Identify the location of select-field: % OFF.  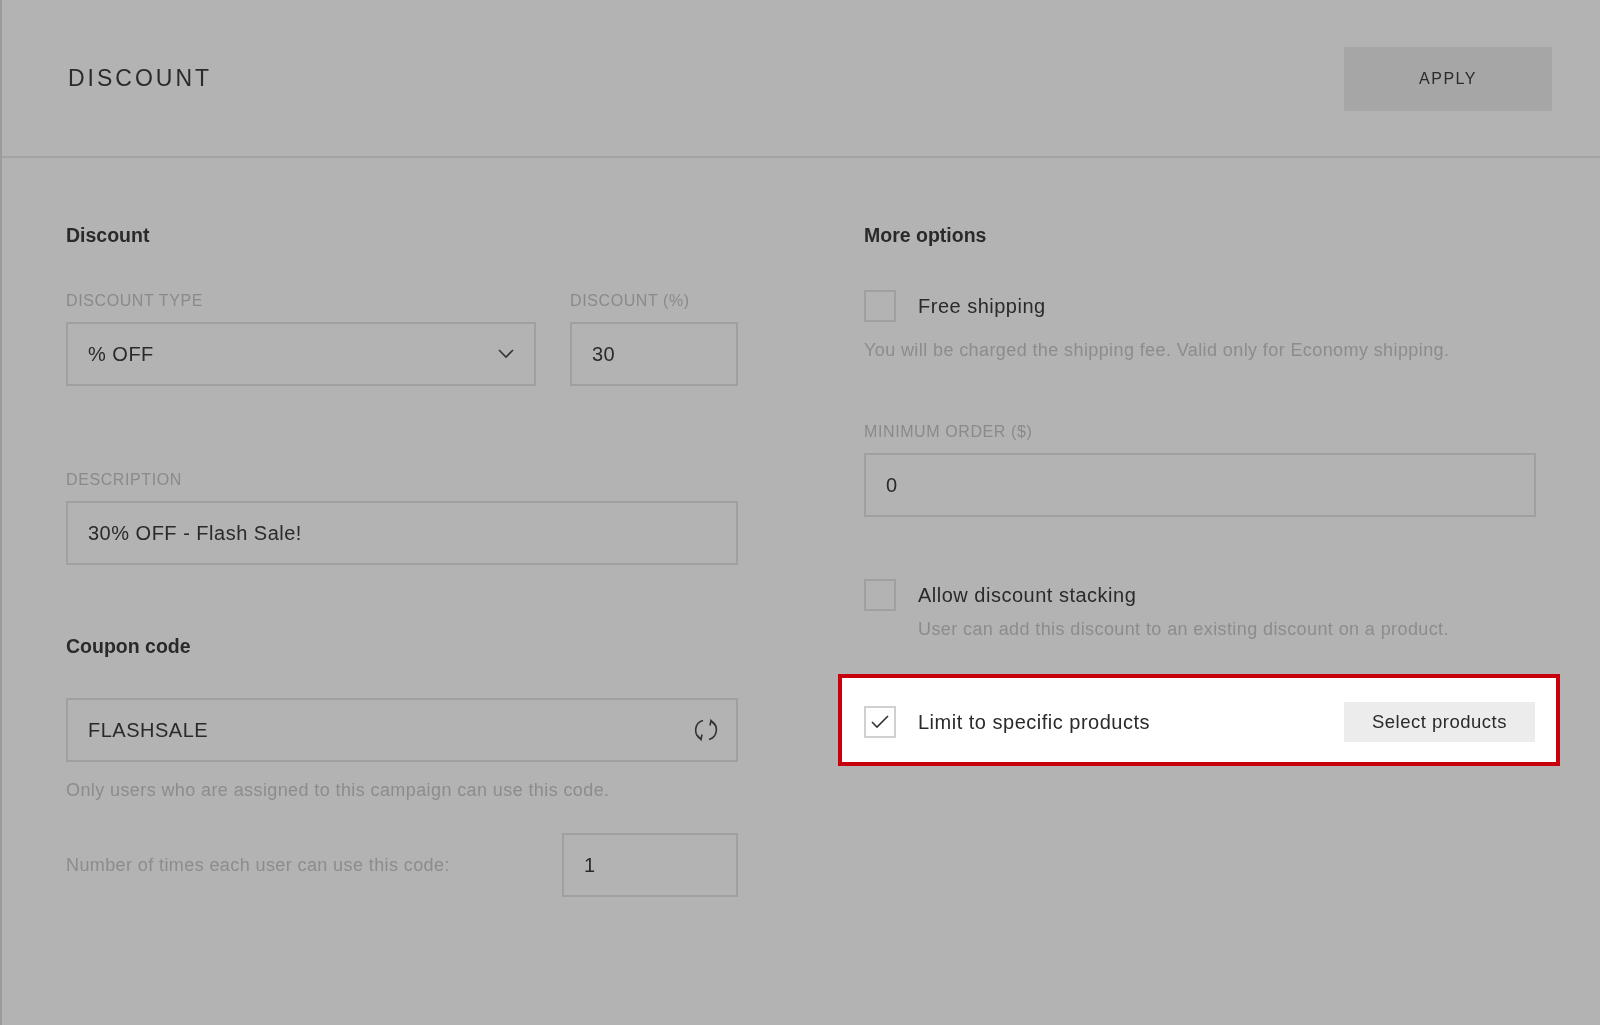
(301, 354).